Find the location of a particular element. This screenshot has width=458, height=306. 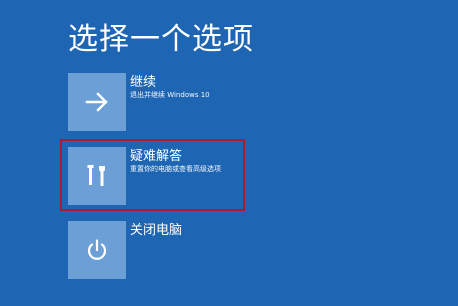

power-icon is located at coordinates (97, 249).